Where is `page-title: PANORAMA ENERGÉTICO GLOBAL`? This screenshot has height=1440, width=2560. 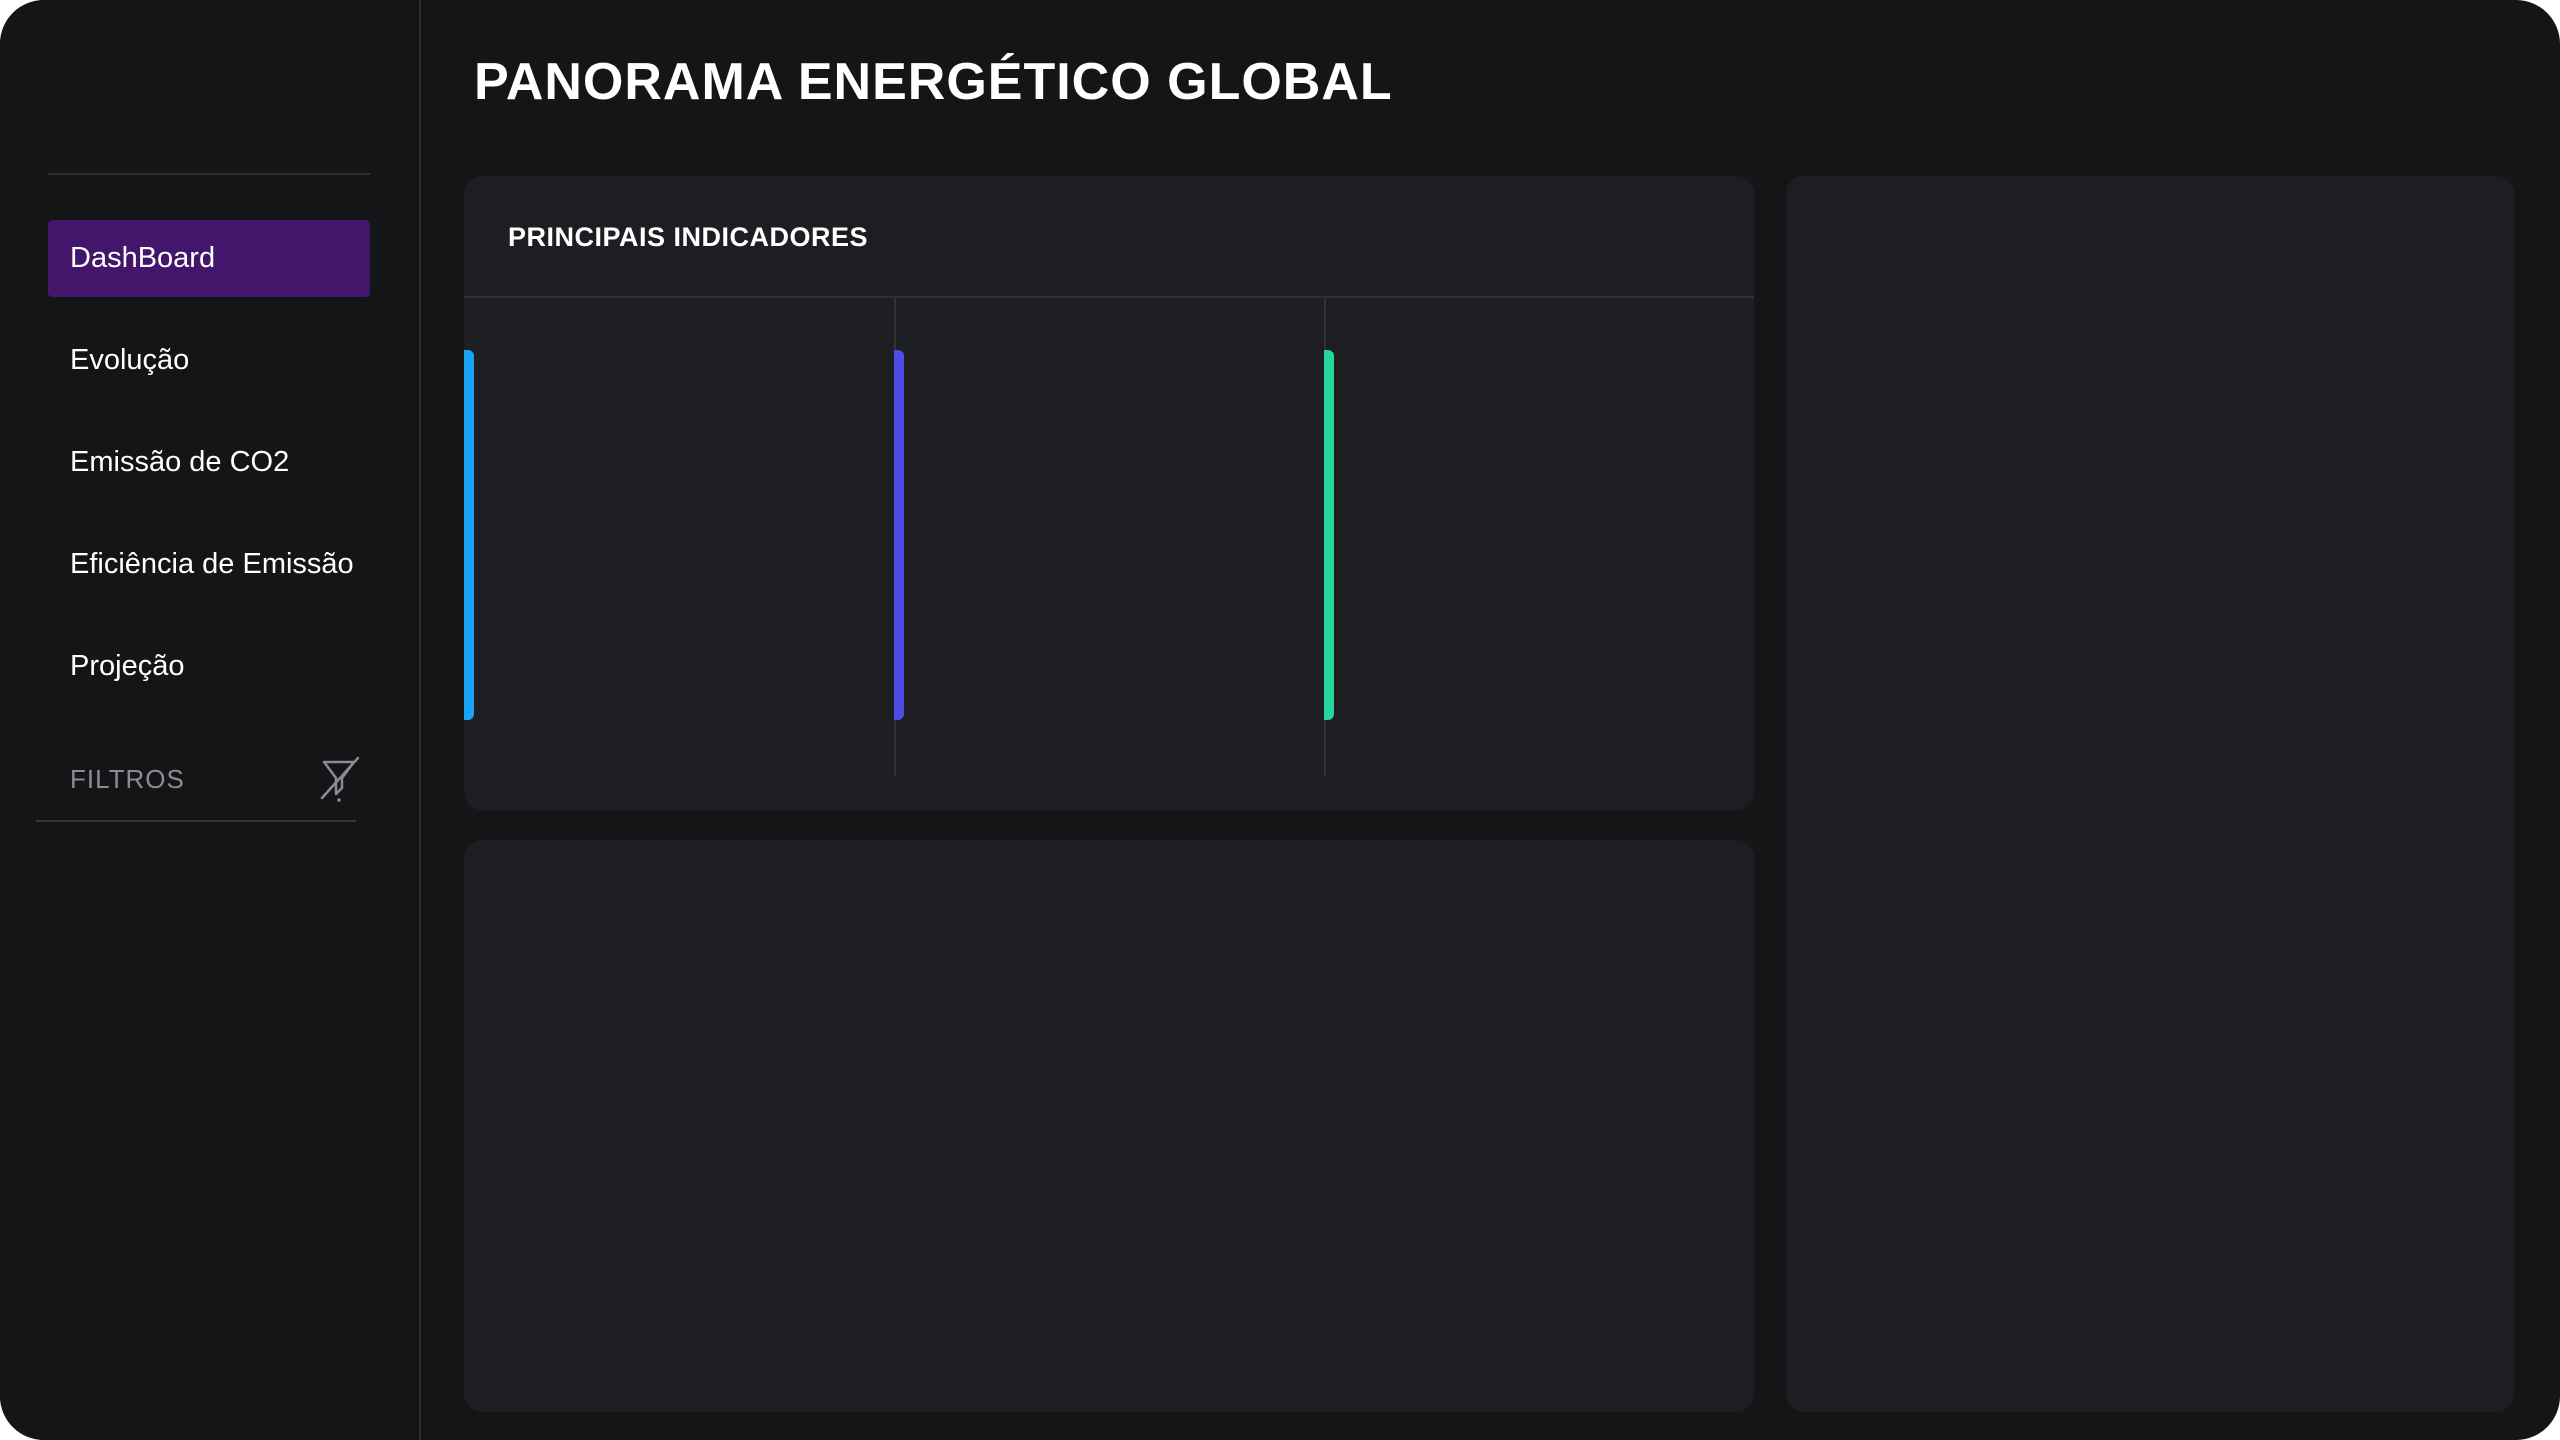 page-title: PANORAMA ENERGÉTICO GLOBAL is located at coordinates (933, 82).